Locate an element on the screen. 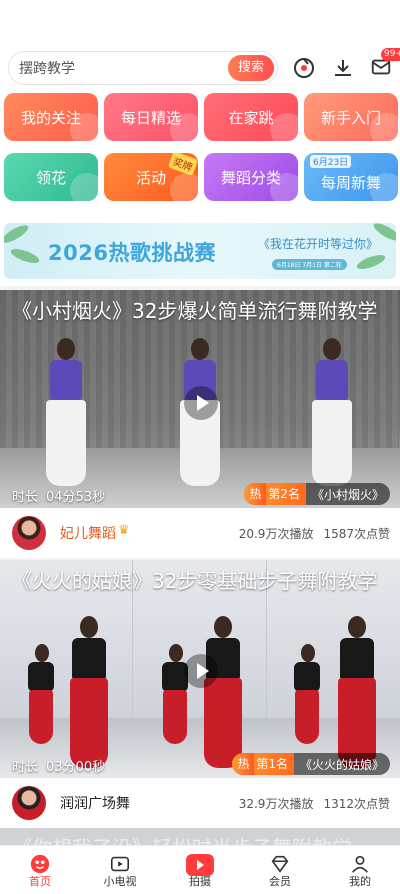  tab-mini-tv: 小电视 is located at coordinates (120, 870).